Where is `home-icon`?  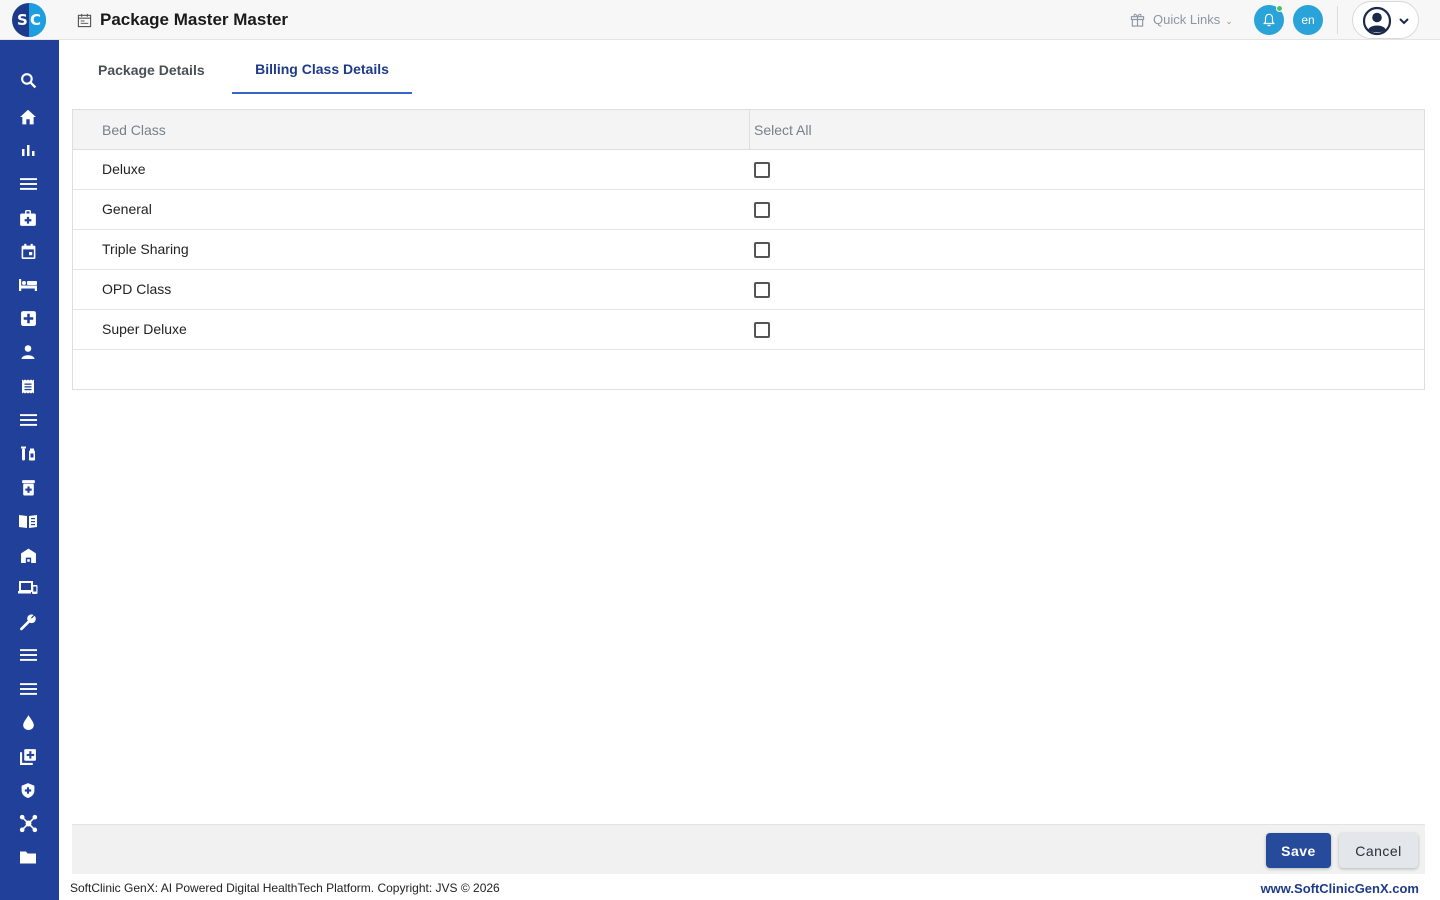 home-icon is located at coordinates (28, 117).